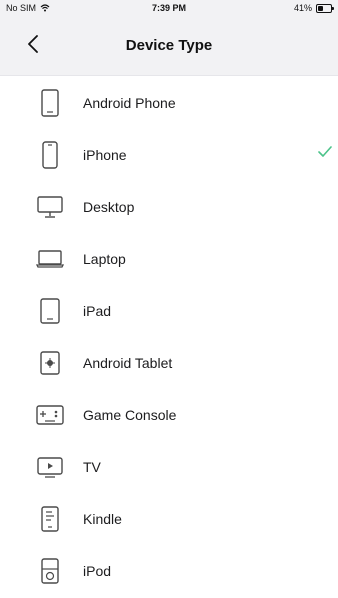 The height and width of the screenshot is (598, 338). Describe the element at coordinates (50, 155) in the screenshot. I see `iphone-icon` at that location.